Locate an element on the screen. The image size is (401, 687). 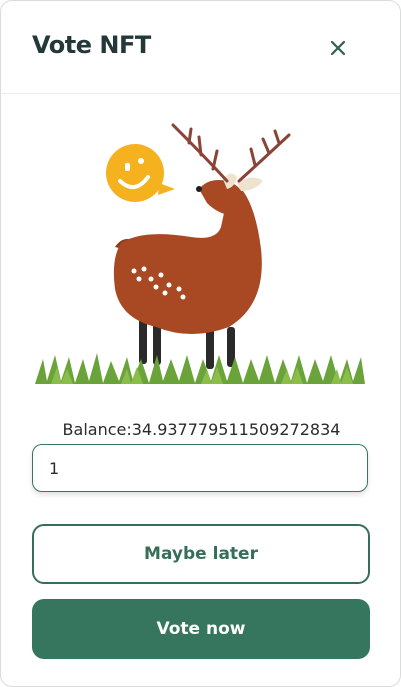
modal-header: Vote NFT is located at coordinates (200, 47).